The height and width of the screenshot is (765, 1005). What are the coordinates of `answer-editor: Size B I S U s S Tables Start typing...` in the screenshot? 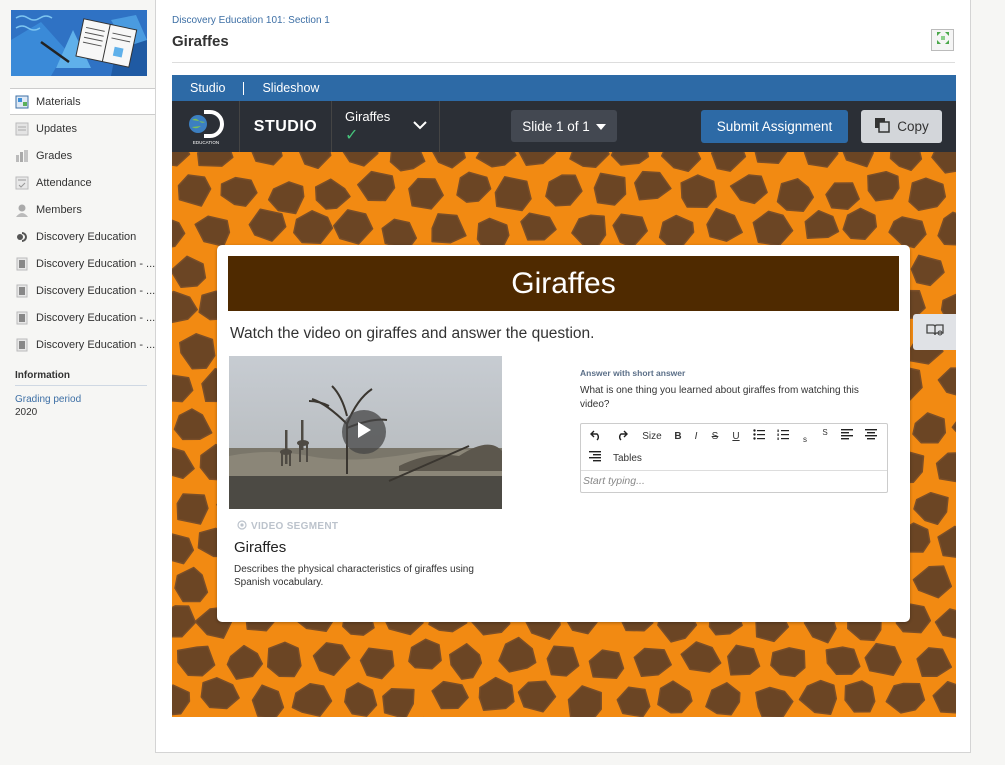 It's located at (734, 458).